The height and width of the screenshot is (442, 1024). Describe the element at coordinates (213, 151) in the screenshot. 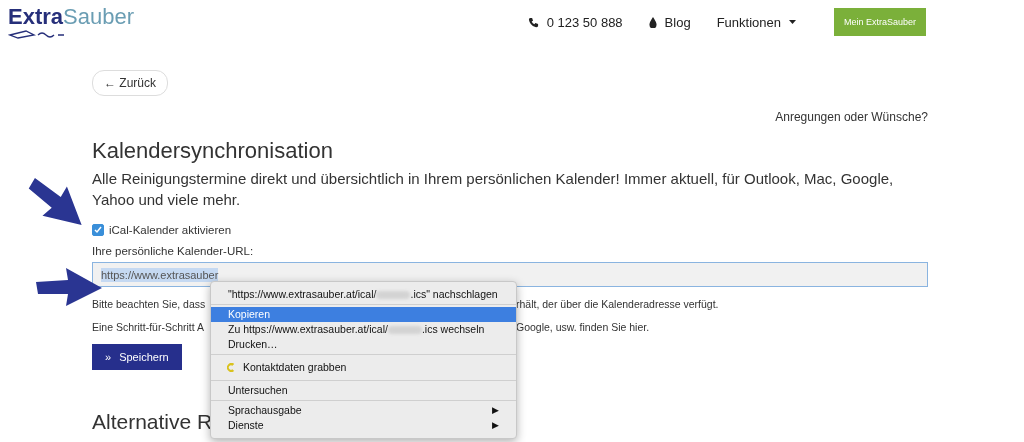

I see `page-heading: Kalendersynchronisation` at that location.